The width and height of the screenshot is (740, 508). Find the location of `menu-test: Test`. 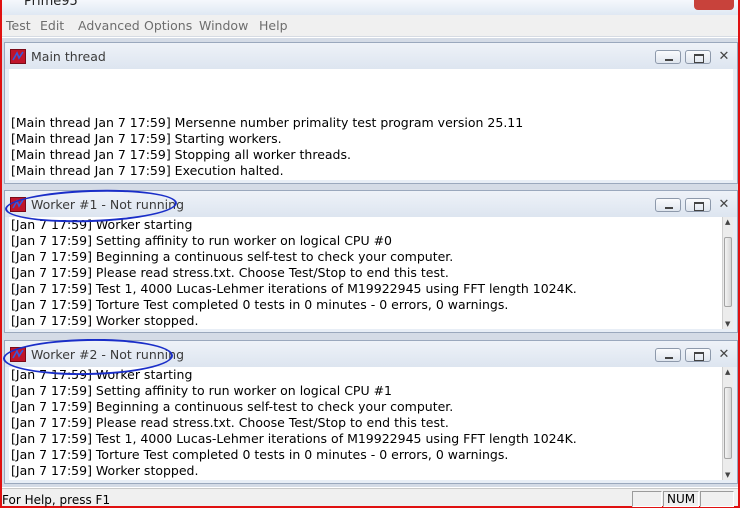

menu-test: Test is located at coordinates (18, 25).